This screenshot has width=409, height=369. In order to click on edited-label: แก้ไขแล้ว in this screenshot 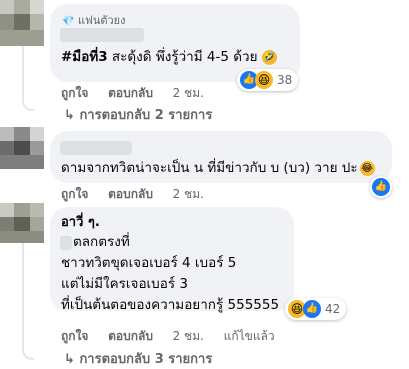, I will do `click(249, 336)`.